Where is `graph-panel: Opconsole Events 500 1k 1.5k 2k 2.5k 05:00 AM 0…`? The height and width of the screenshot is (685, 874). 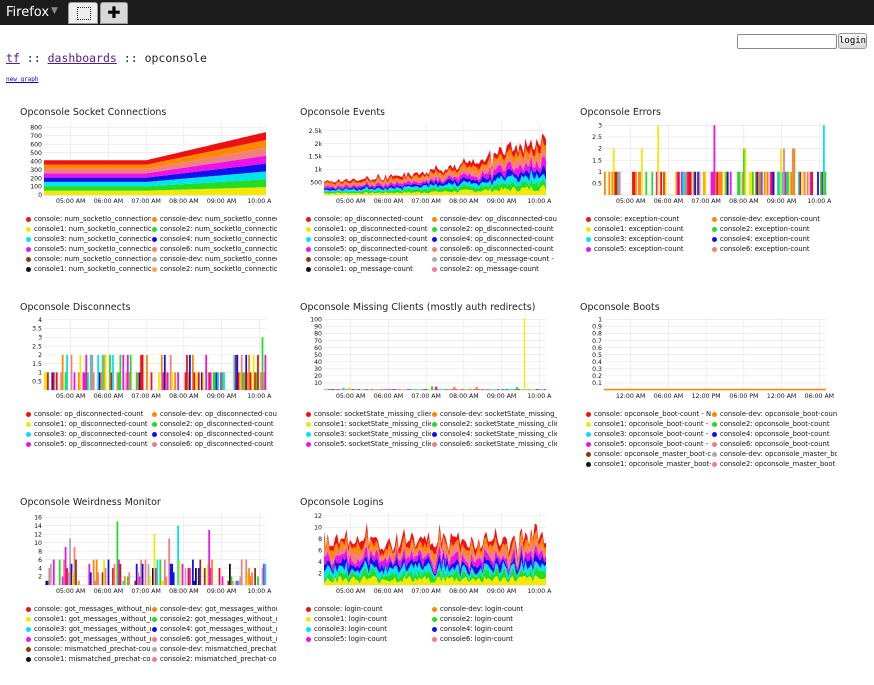 graph-panel: Opconsole Events 500 1k 1.5k 2k 2.5k 05:00 AM 0… is located at coordinates (428, 197).